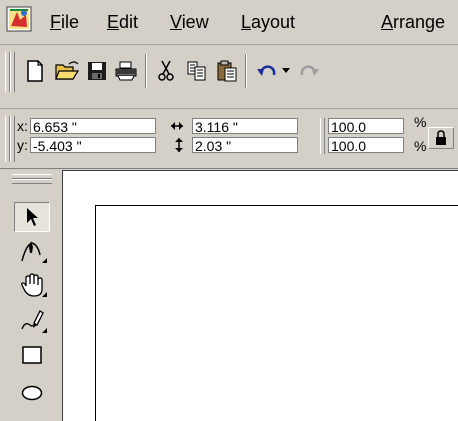 Image resolution: width=458 pixels, height=421 pixels. I want to click on proportional-lock-button, so click(441, 138).